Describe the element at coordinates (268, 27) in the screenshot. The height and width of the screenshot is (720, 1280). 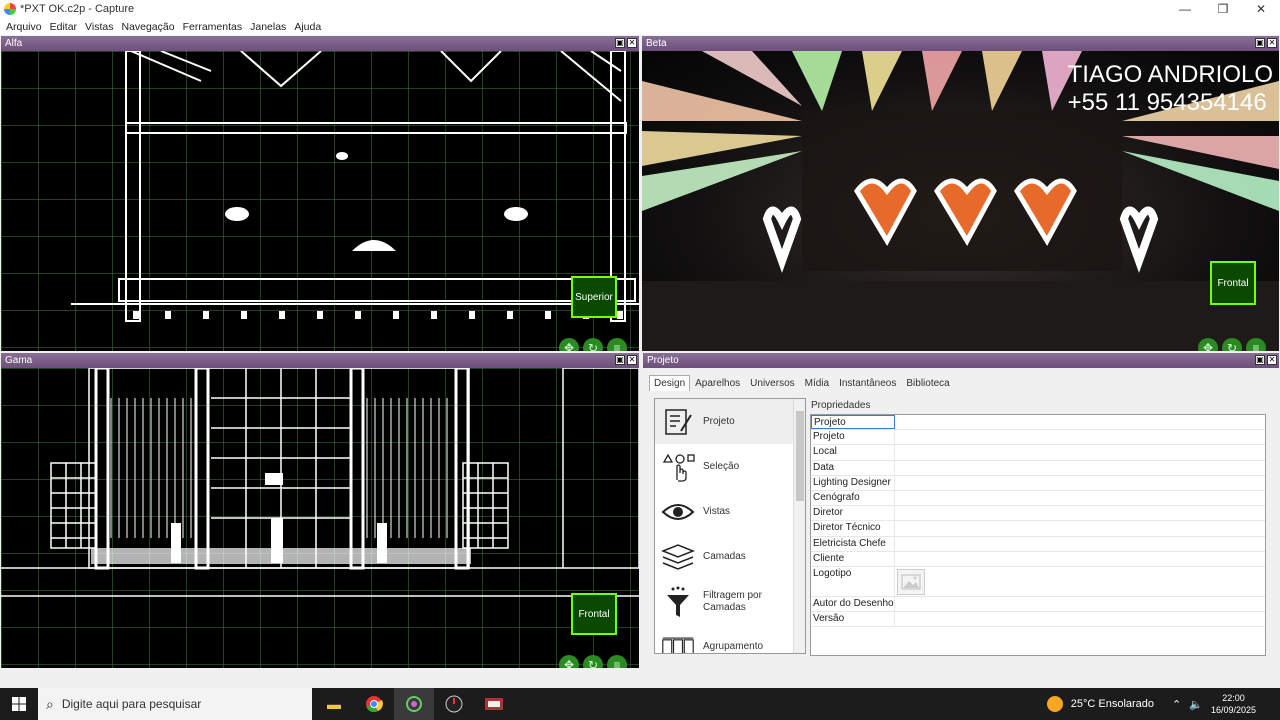
I see `menu-janelas: Janelas` at that location.